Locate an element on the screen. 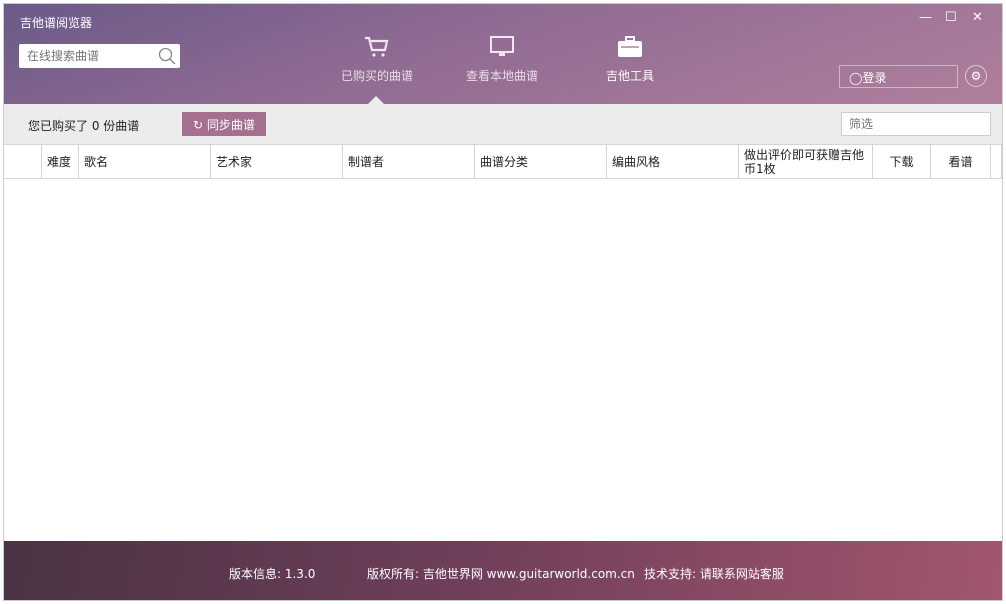 This screenshot has width=1006, height=604. maximize-button: ☐ is located at coordinates (951, 17).